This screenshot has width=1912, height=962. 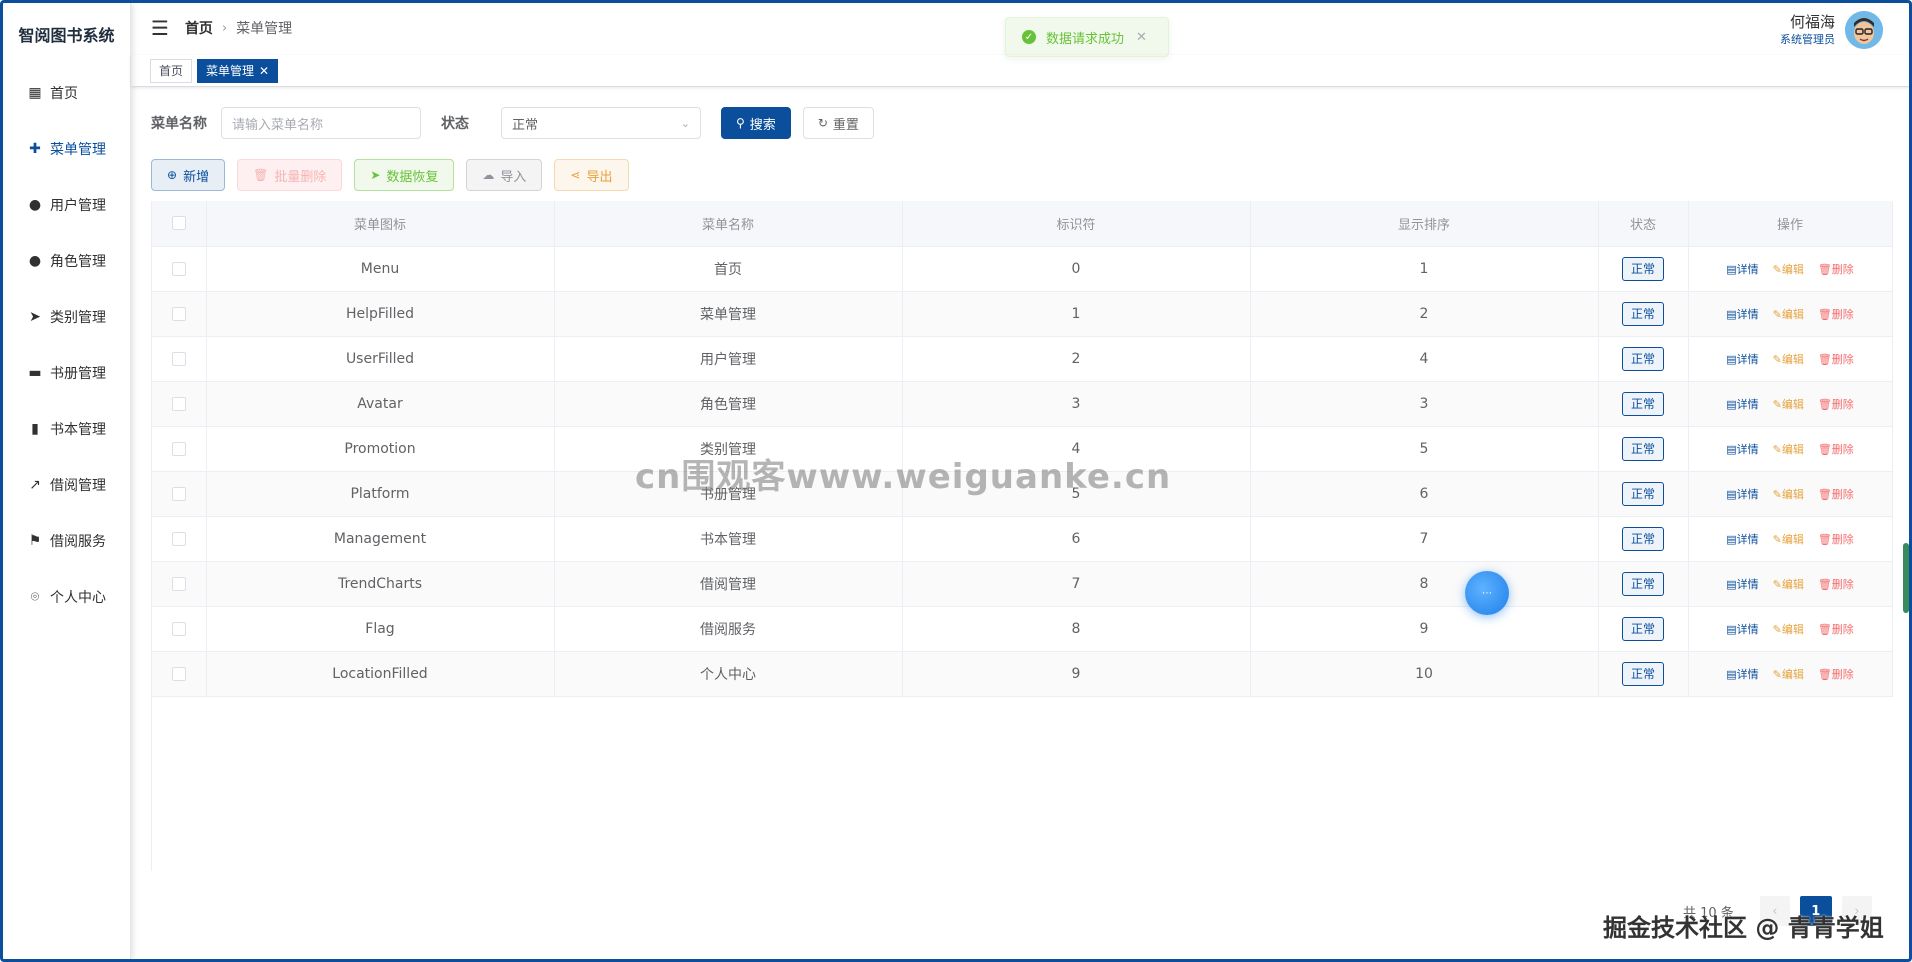 I want to click on sidebar-item-7: ↗ 借阅管理, so click(x=66, y=485).